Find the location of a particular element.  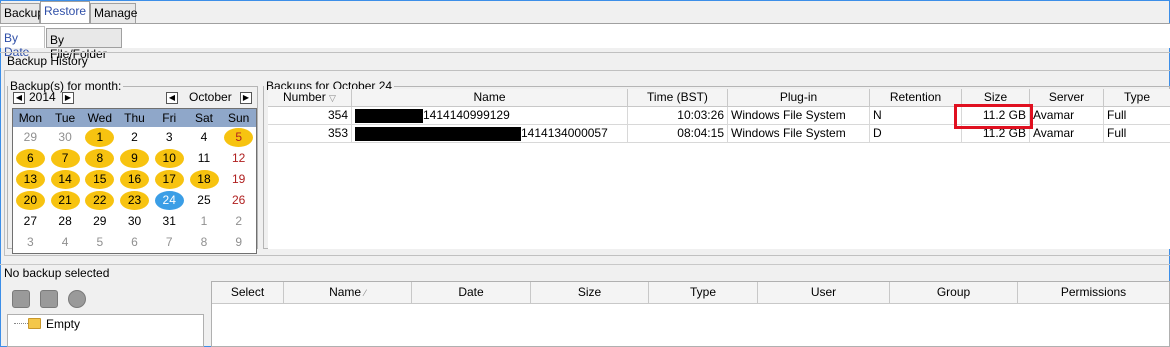

calendar-day-with-backup: 6 is located at coordinates (30, 158).